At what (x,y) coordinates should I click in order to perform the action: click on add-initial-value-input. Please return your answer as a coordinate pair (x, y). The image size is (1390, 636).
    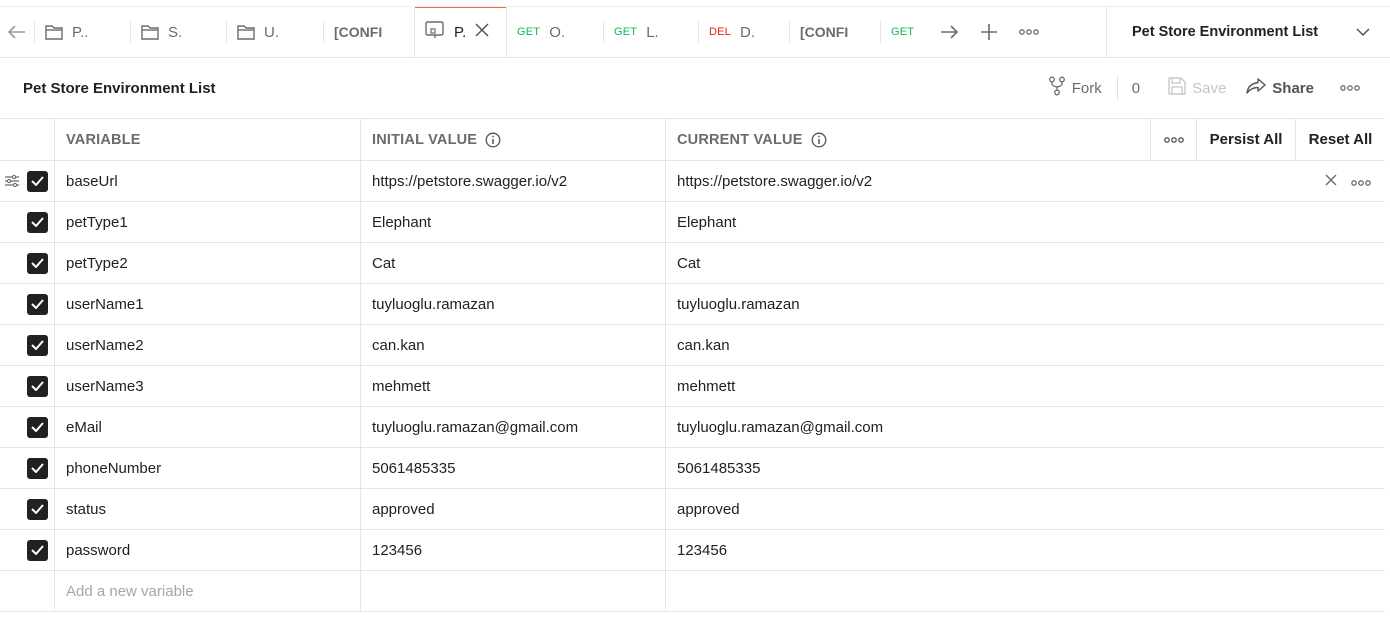
    Looking at the image, I should click on (513, 591).